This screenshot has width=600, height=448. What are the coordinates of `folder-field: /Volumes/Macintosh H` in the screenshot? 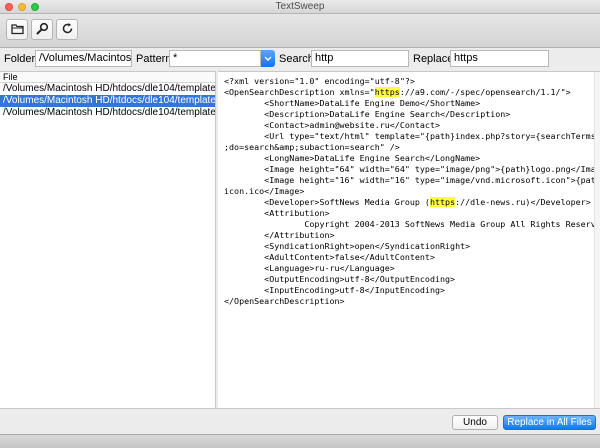 It's located at (83, 58).